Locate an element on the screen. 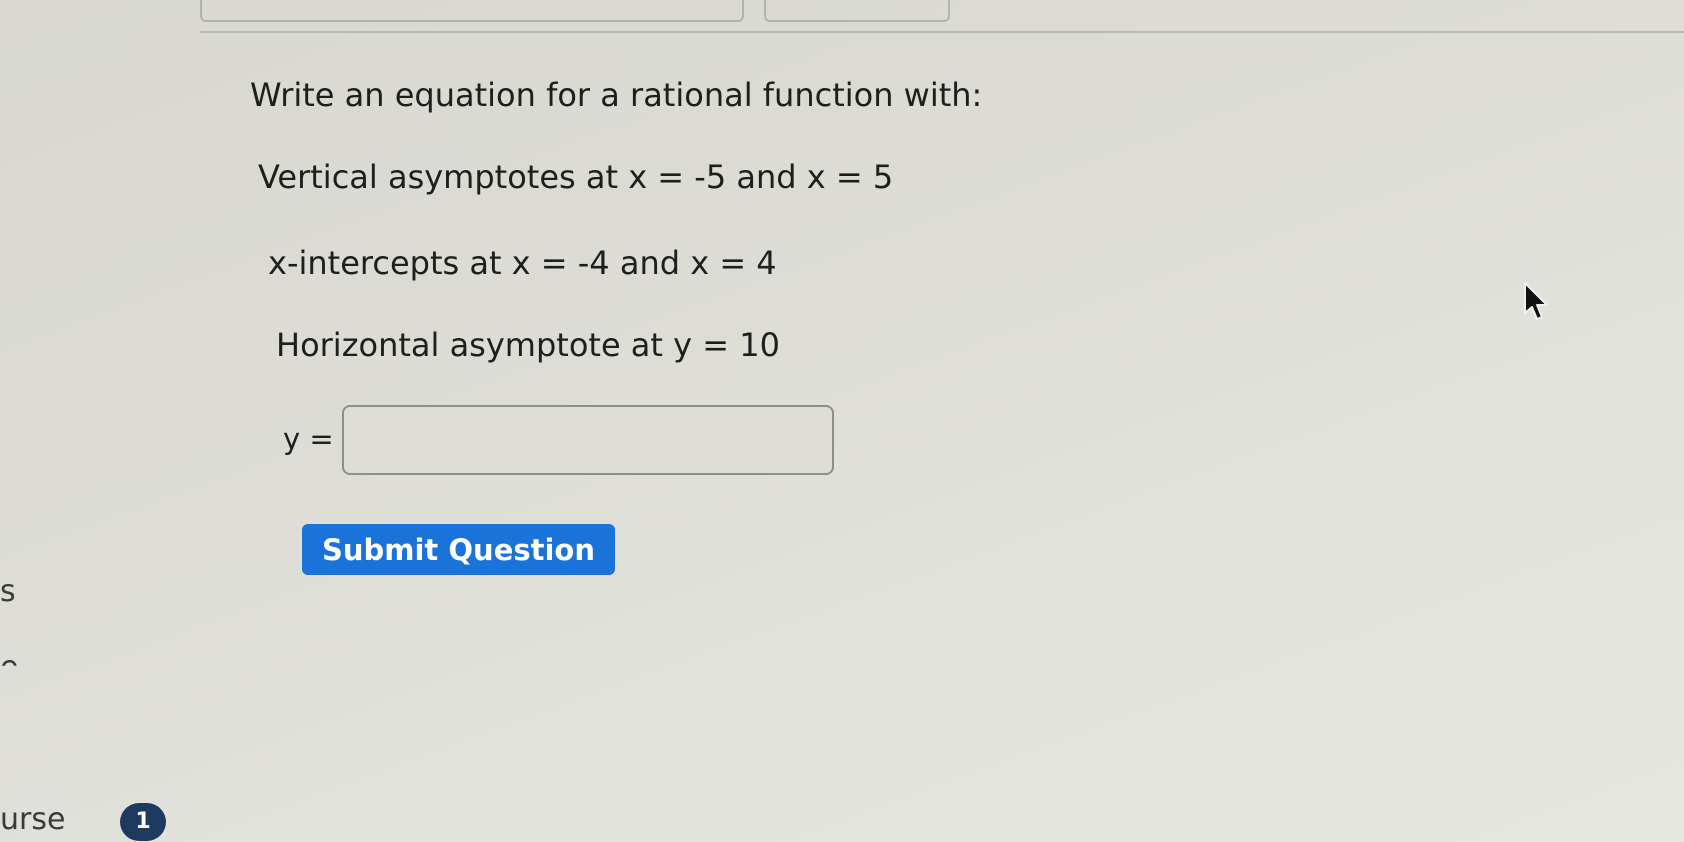 This screenshot has height=842, width=1684. sidebar-fragment-e: e is located at coordinates (9, 667).